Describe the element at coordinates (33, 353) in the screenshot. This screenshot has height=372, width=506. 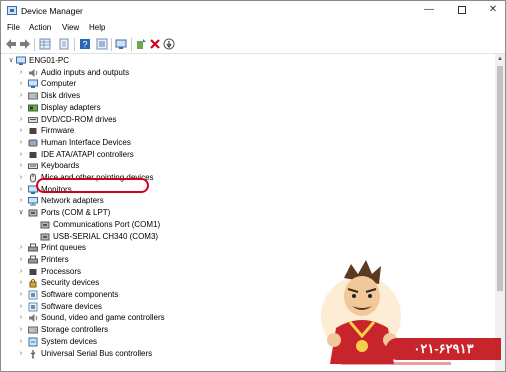
I see `usb-icon` at that location.